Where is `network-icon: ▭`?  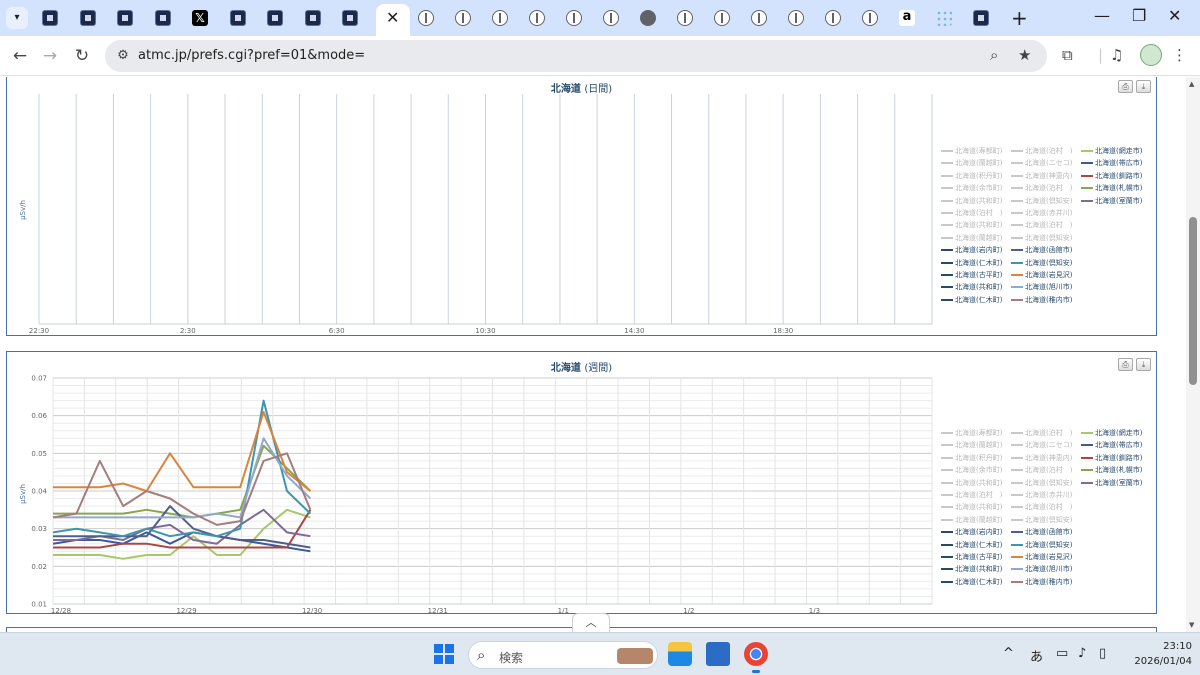 network-icon: ▭ is located at coordinates (1062, 653).